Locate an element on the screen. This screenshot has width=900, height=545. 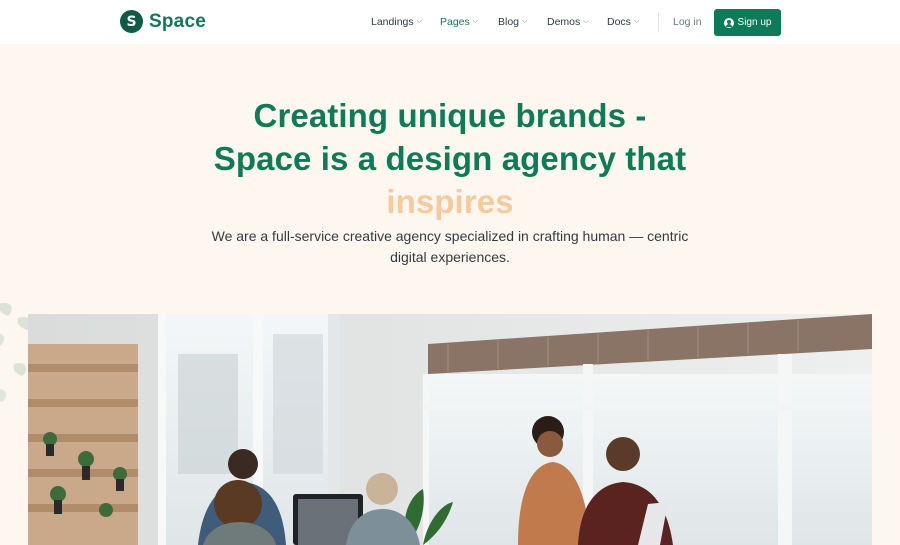
nav-item-landings: Landings ⌵ is located at coordinates (396, 22).